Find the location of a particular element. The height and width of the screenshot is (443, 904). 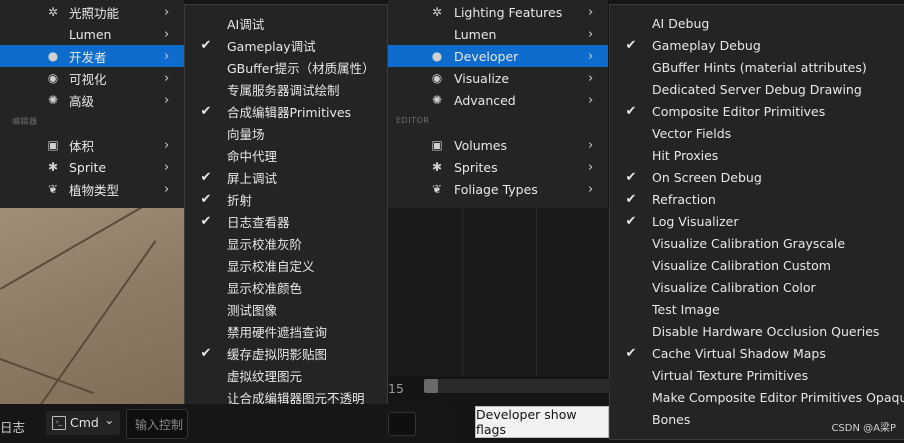

menu-item-sparkle: ✲ Lighting Features › is located at coordinates (498, 12).